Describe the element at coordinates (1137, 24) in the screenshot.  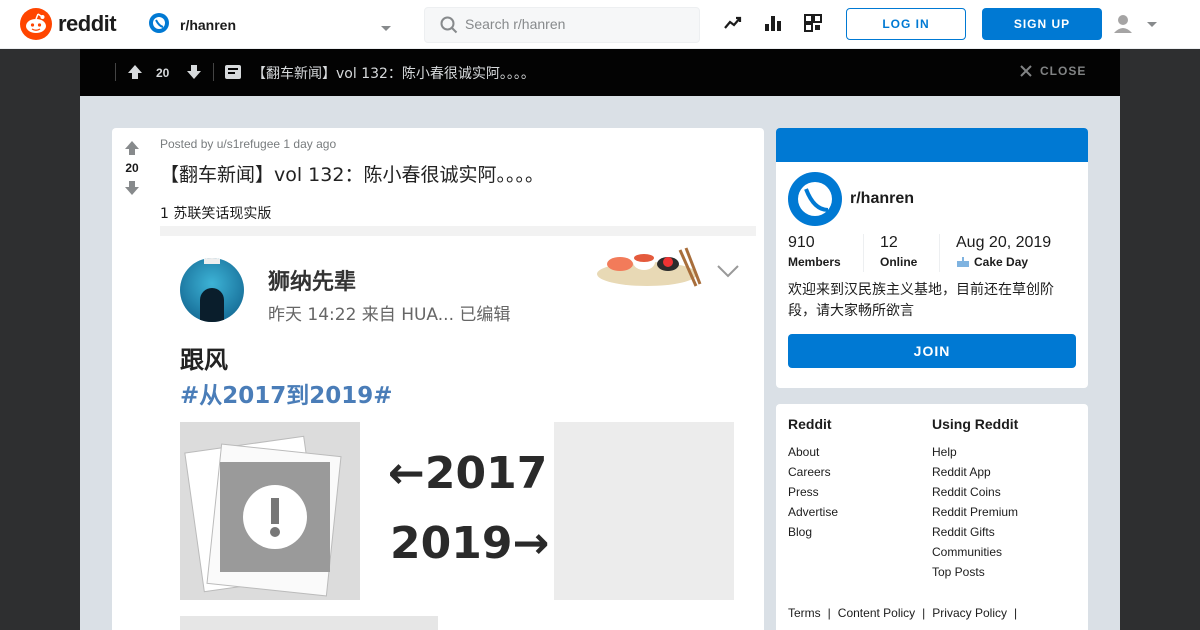
I see `user-menu` at that location.